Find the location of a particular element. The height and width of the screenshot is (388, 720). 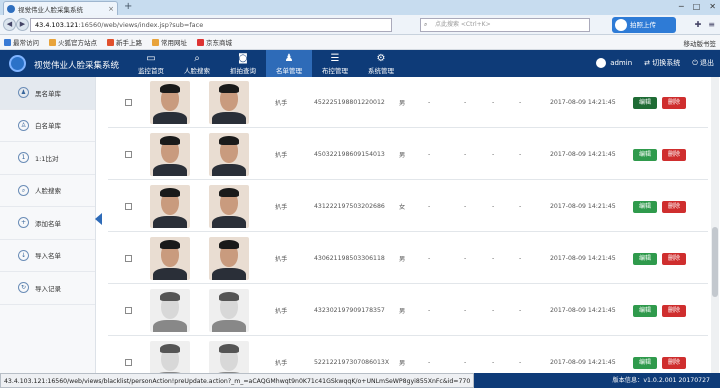

search-icon: ⌕ is located at coordinates (426, 24).